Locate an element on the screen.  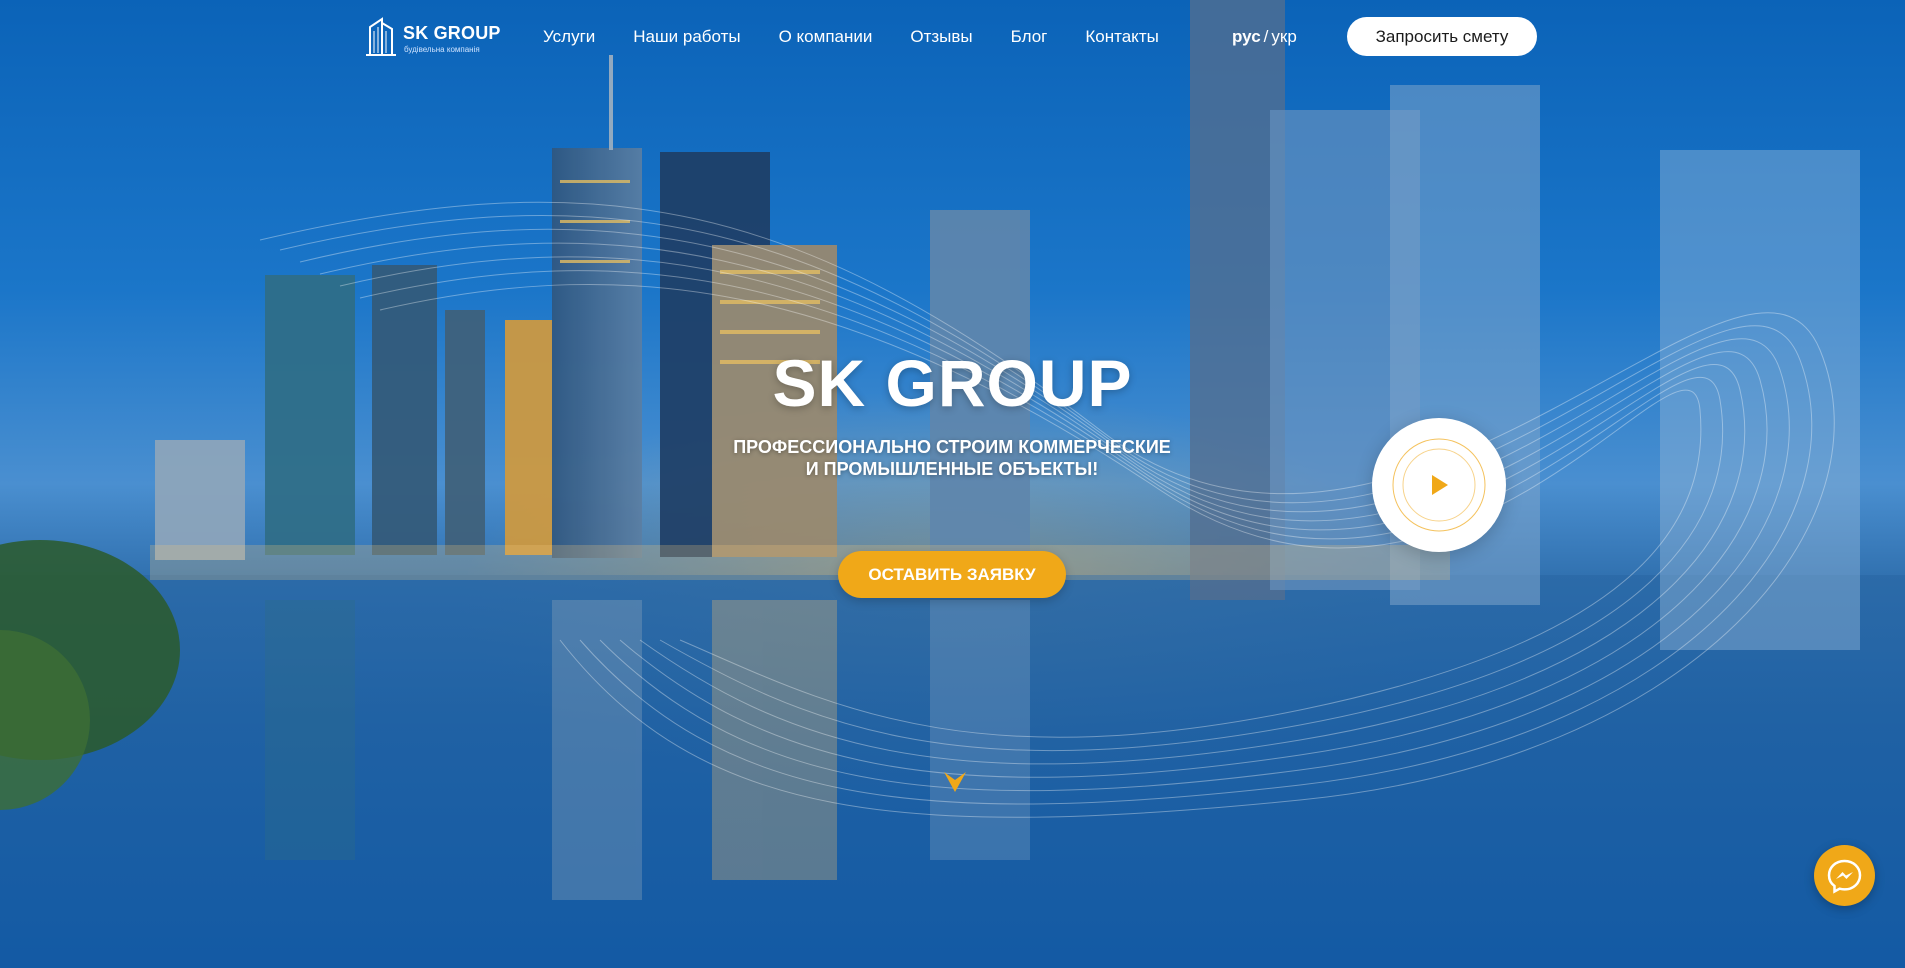
hero-subtitle-line1: ПРОФЕССИОНАЛЬНО СТРОИМ КОММЕРЧЕСКИЕ is located at coordinates (952, 447).